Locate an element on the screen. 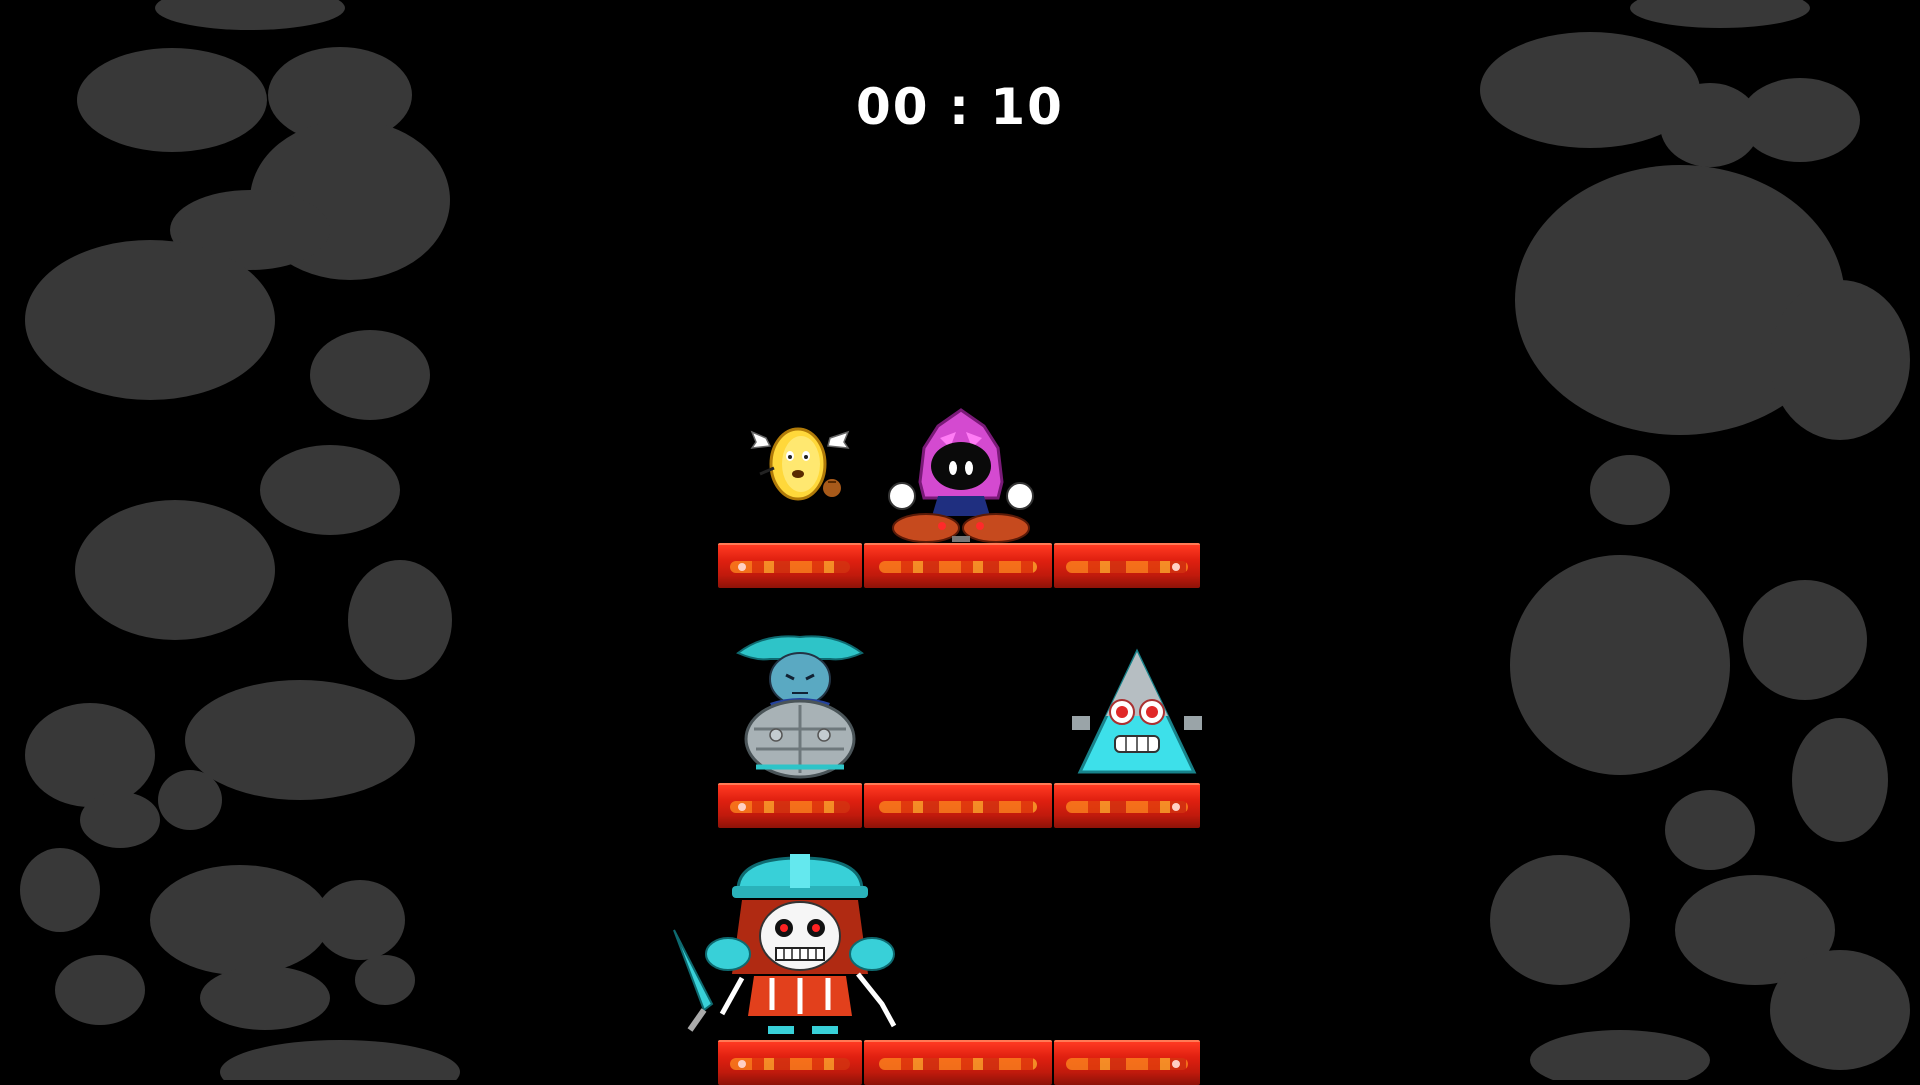 The height and width of the screenshot is (1085, 1920). skeleton-helmet-character is located at coordinates (790, 947).